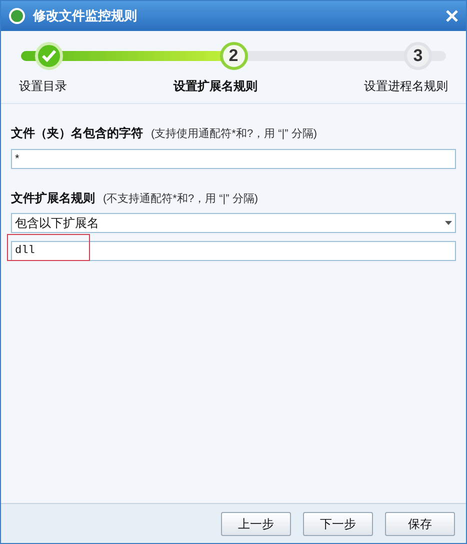 This screenshot has height=544, width=467. Describe the element at coordinates (180, 199) in the screenshot. I see `field-hint: (不支持通配符*和?，用 “|” 分隔)` at that location.